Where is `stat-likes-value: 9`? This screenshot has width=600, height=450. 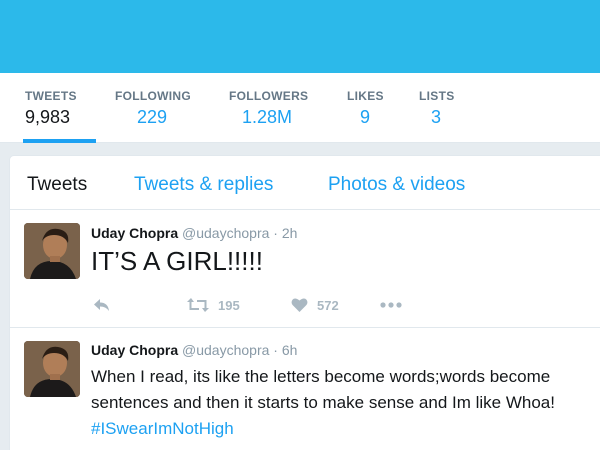
stat-likes-value: 9 is located at coordinates (365, 117).